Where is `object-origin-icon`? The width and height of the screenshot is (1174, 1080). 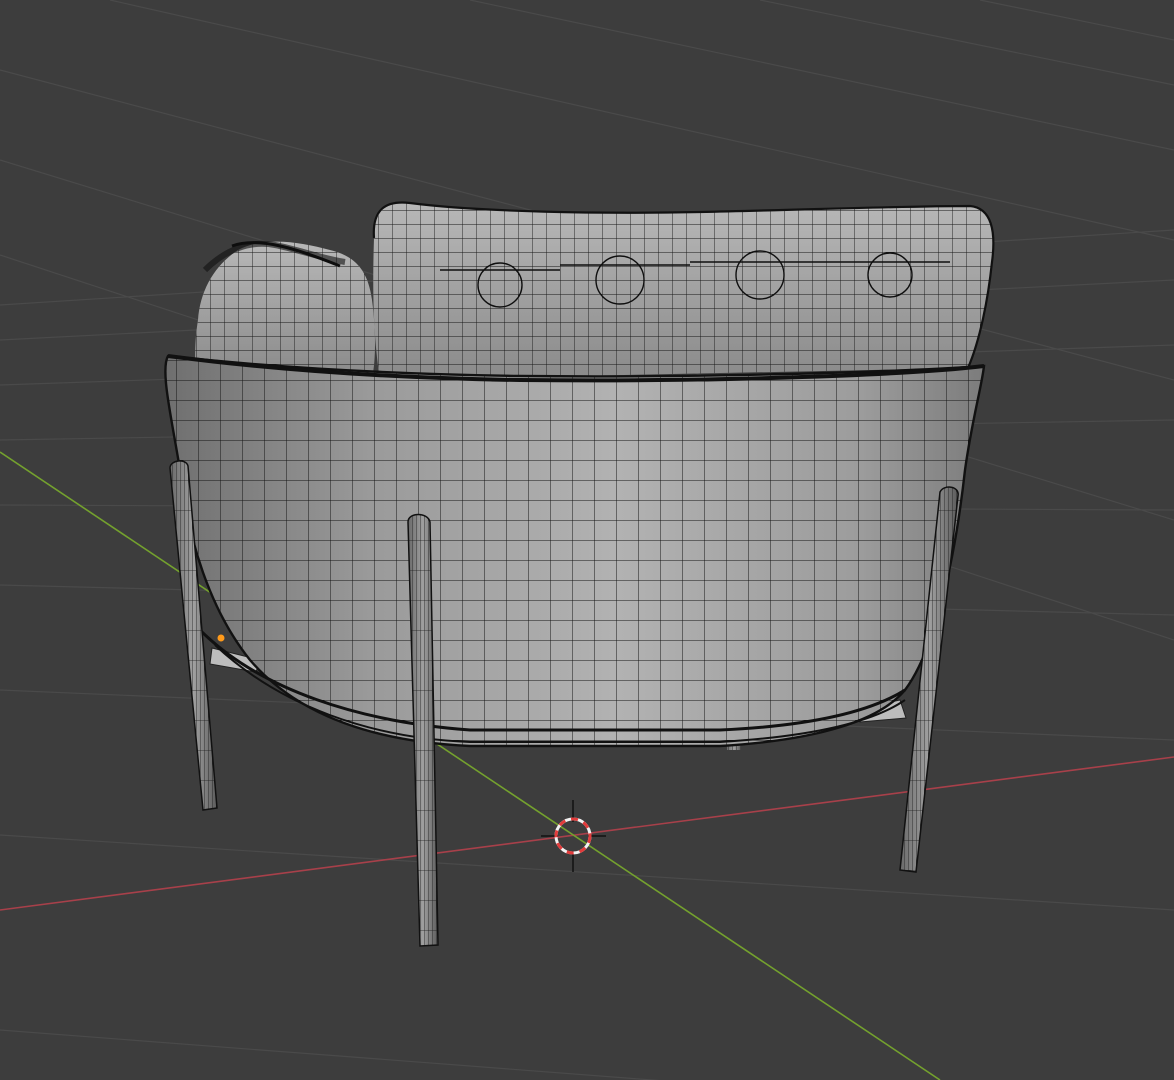 object-origin-icon is located at coordinates (221, 638).